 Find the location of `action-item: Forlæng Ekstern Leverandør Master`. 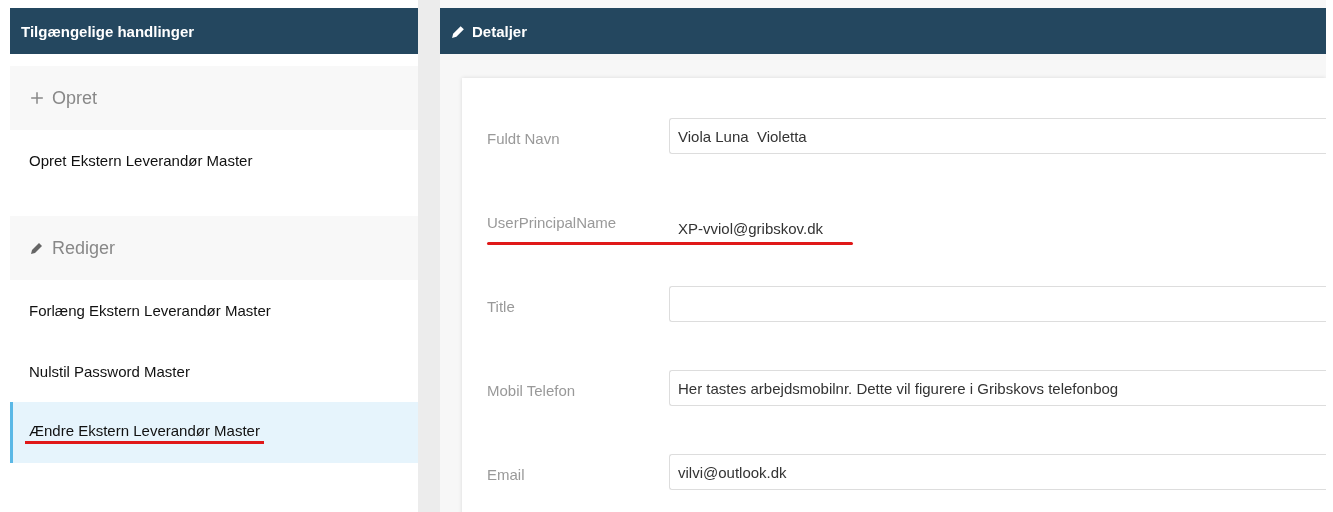

action-item: Forlæng Ekstern Leverandør Master is located at coordinates (214, 310).